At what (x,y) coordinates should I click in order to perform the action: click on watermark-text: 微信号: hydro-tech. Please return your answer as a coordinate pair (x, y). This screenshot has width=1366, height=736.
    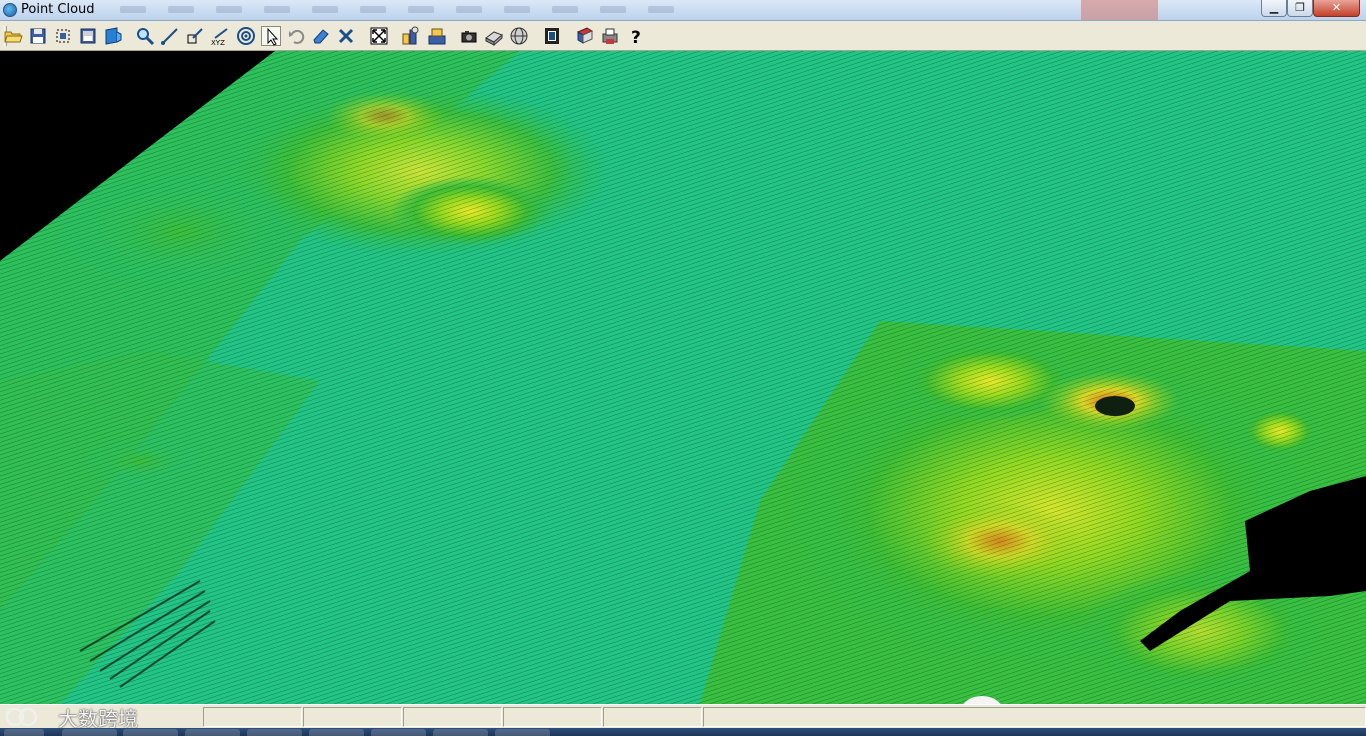
    Looking at the image, I should click on (1173, 700).